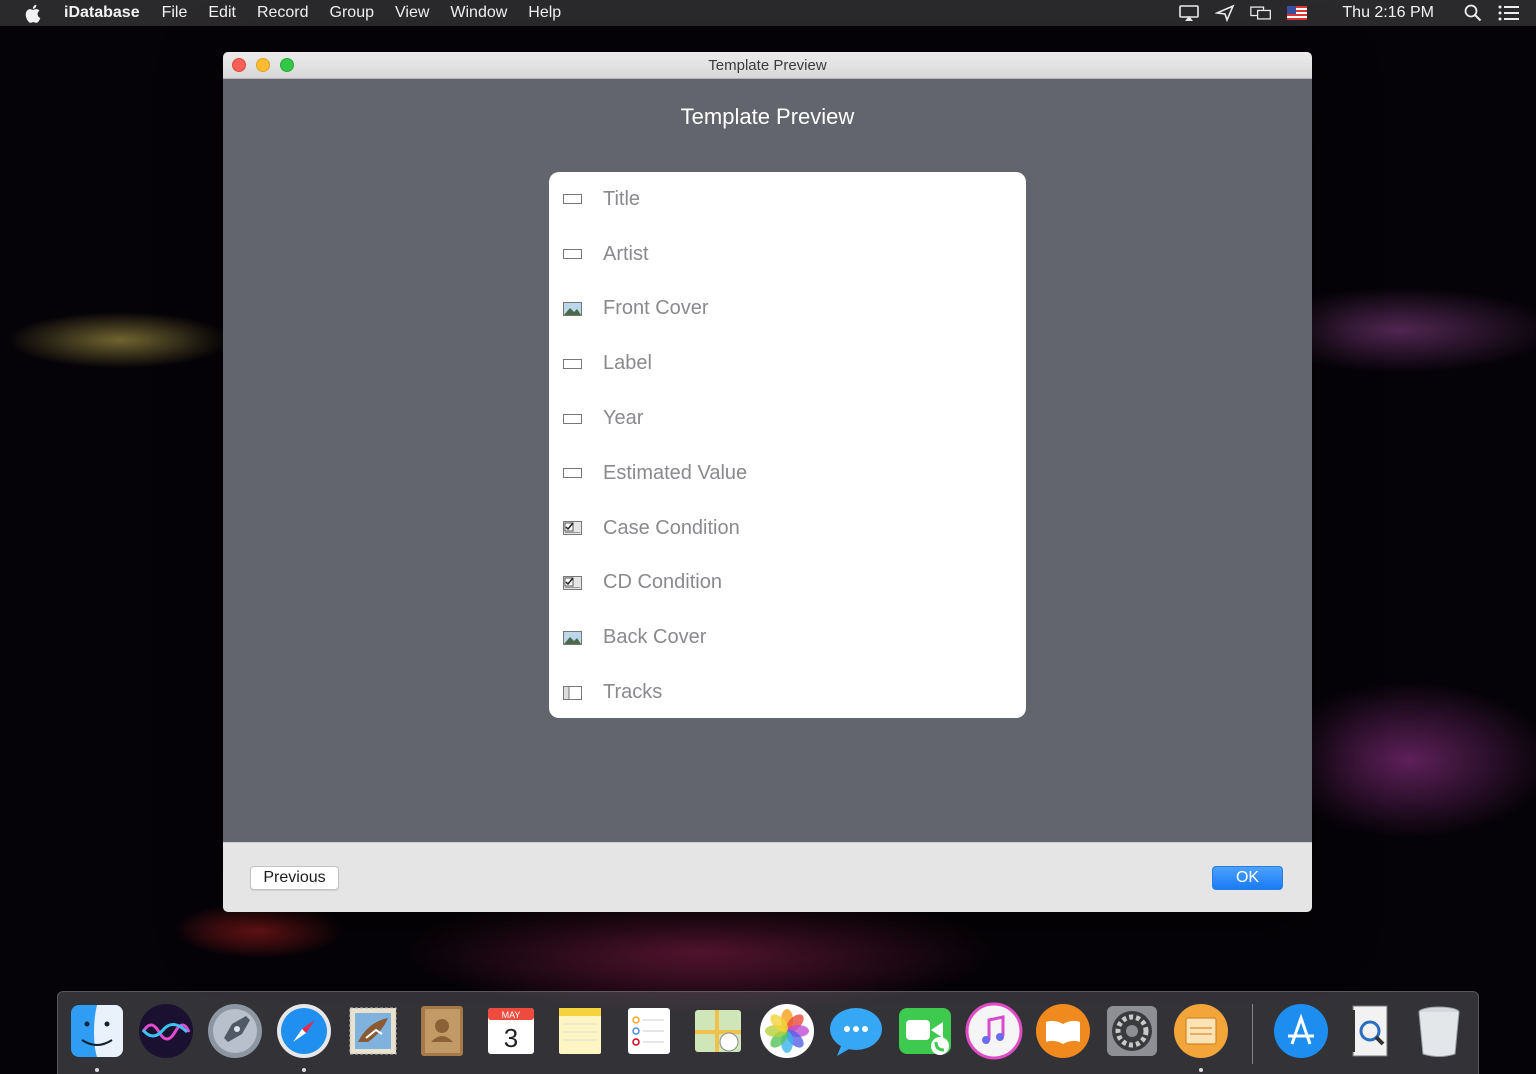  What do you see at coordinates (239, 65) in the screenshot?
I see `window-close-button` at bounding box center [239, 65].